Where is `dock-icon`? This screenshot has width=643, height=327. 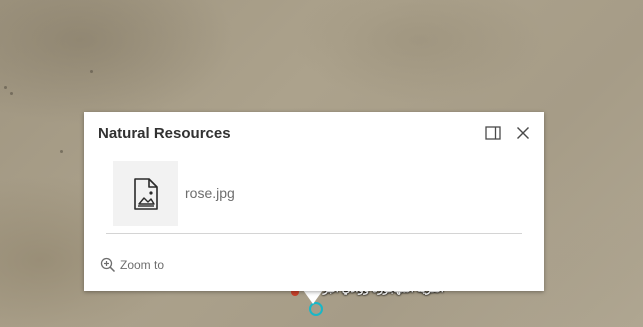
dock-icon is located at coordinates (493, 133).